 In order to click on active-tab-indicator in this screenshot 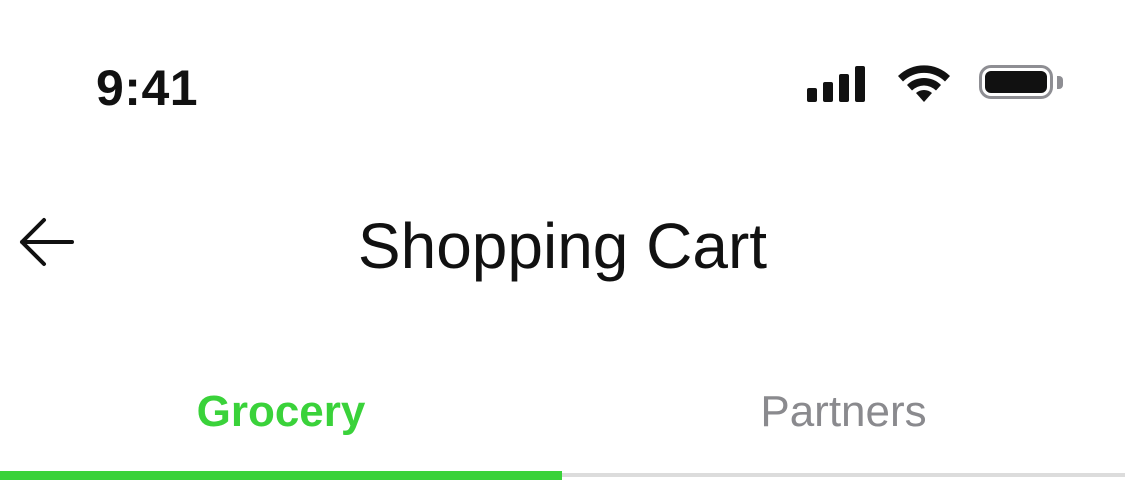, I will do `click(281, 475)`.